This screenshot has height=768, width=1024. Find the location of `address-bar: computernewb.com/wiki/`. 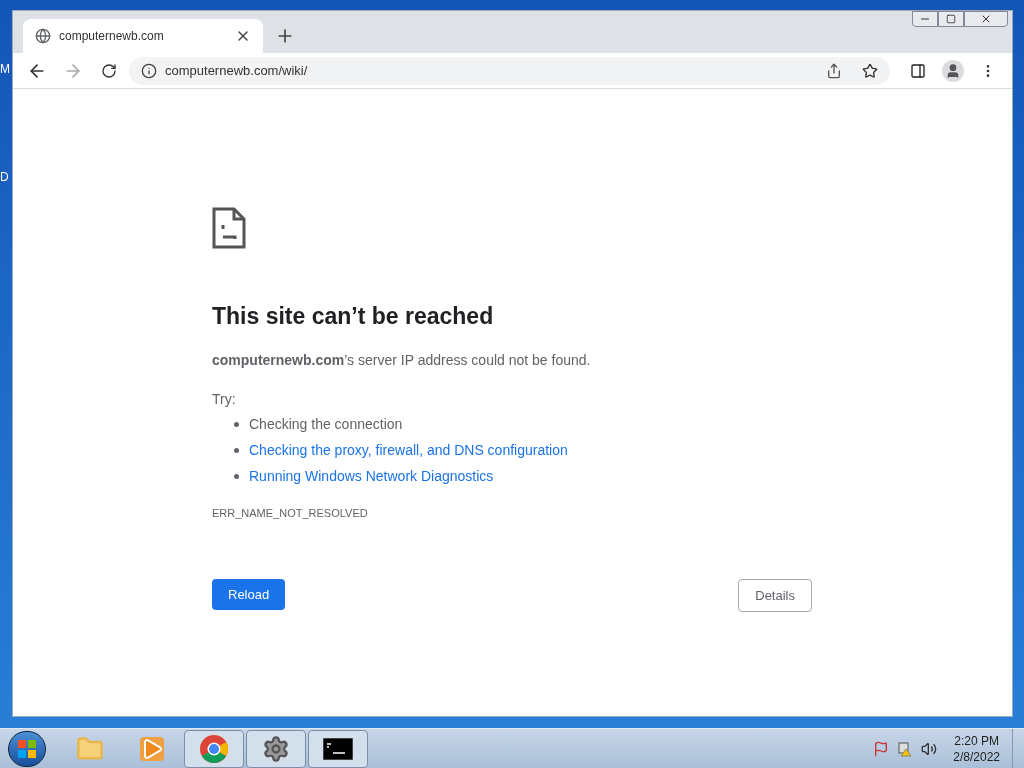

address-bar: computernewb.com/wiki/ is located at coordinates (509, 70).